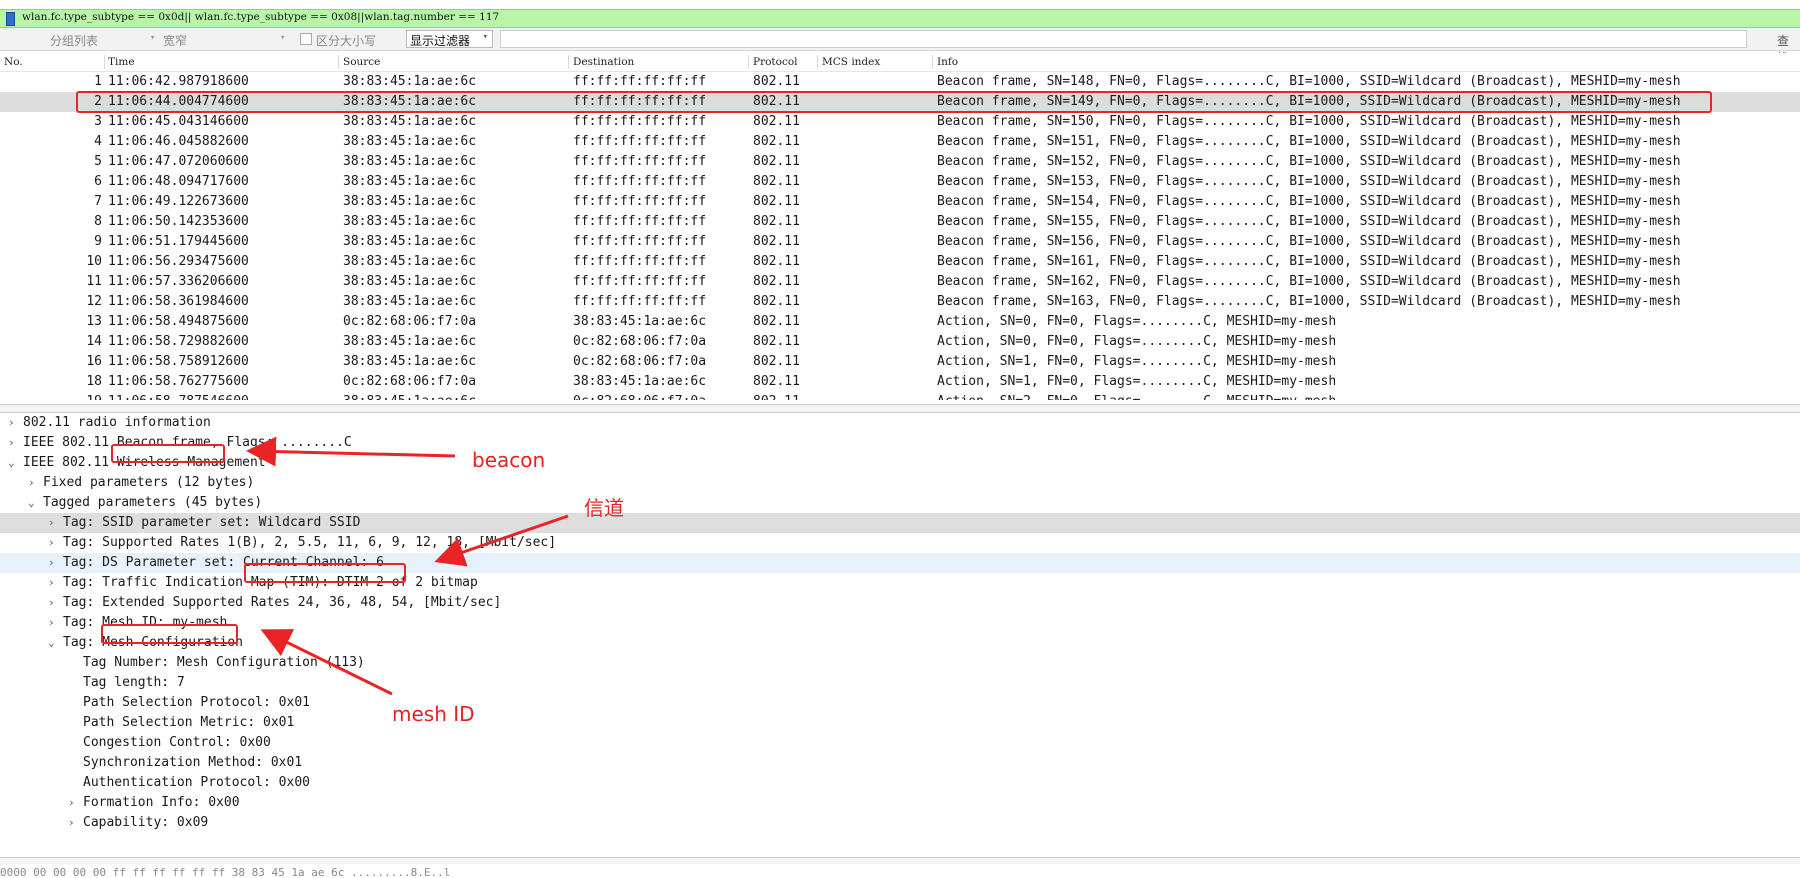 Image resolution: width=1800 pixels, height=878 pixels. Describe the element at coordinates (94, 281) in the screenshot. I see `packet-no: 11` at that location.